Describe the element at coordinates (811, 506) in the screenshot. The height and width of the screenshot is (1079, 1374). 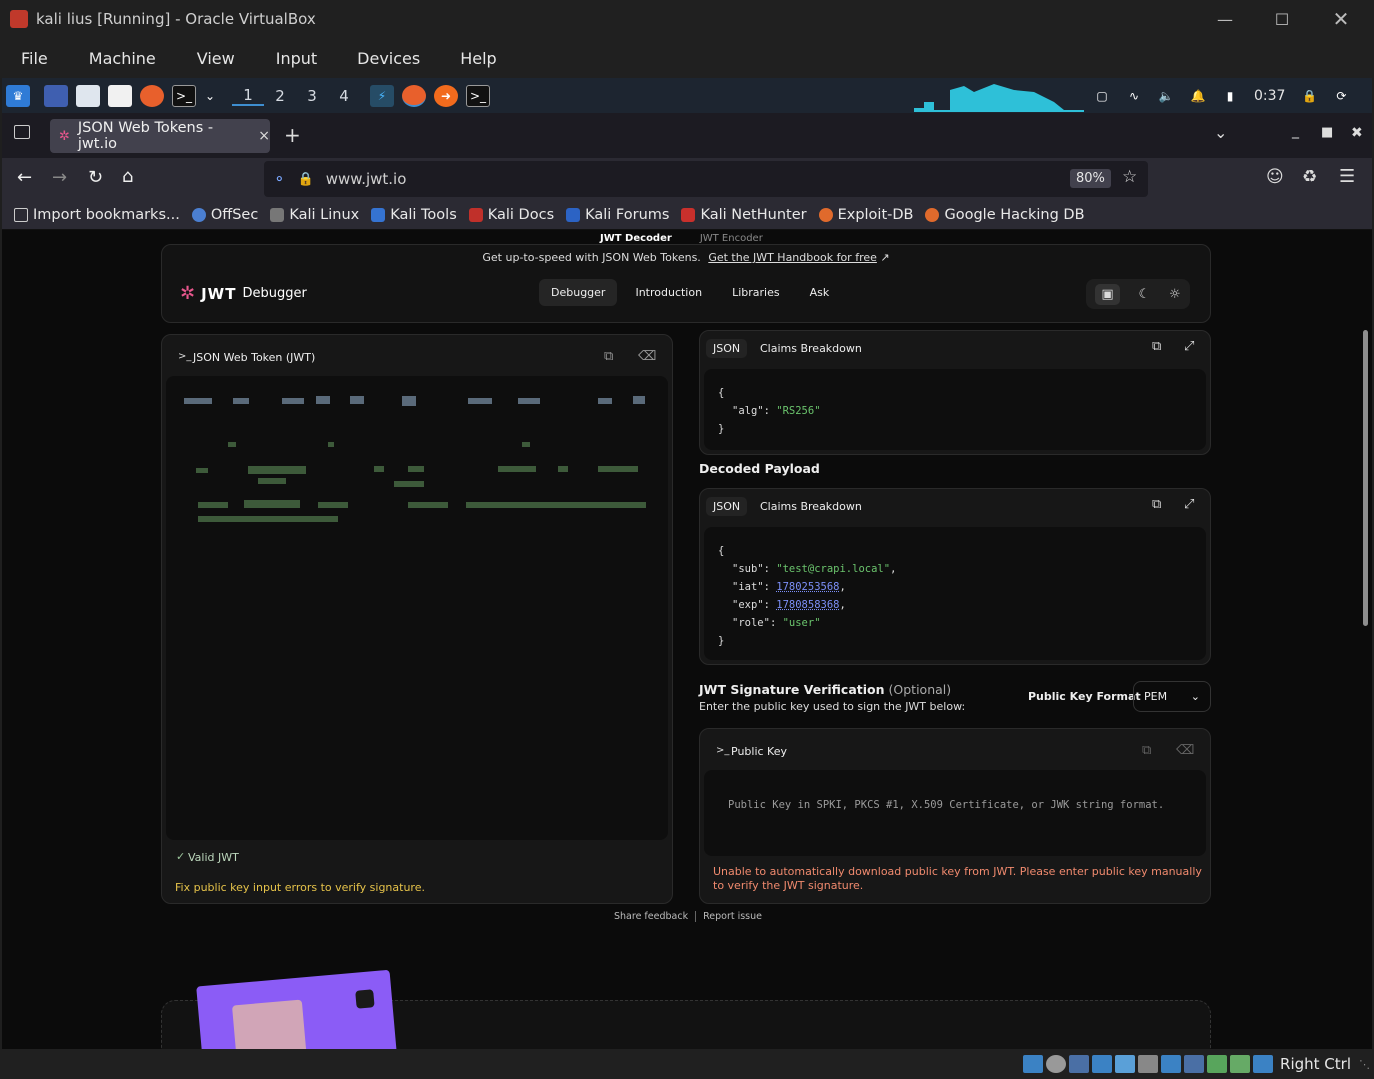
I see `payload-claims-tab: Claims Breakdown` at that location.